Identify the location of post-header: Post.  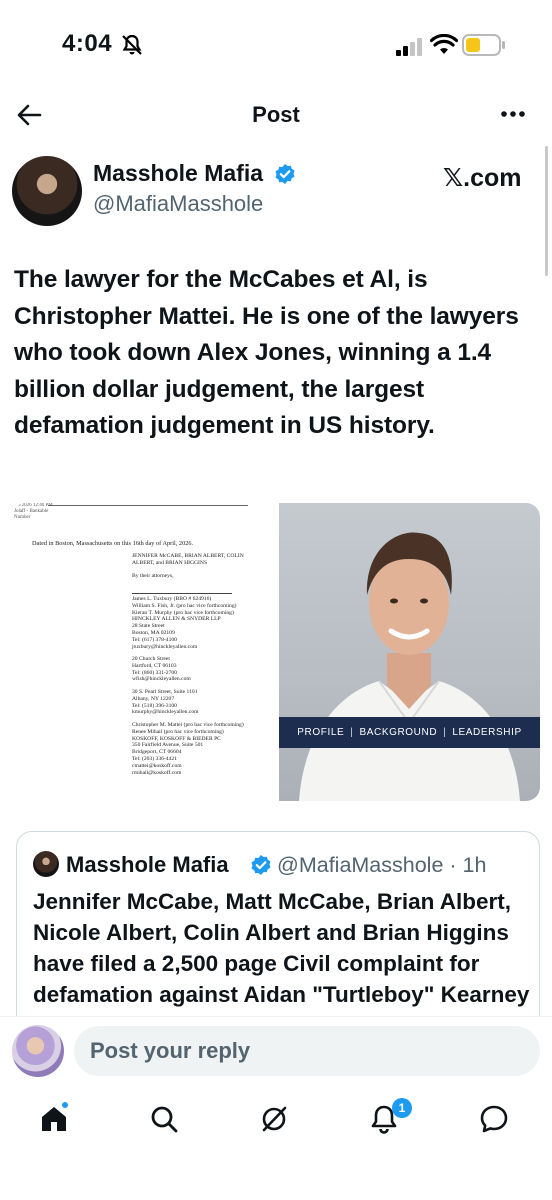
(276, 117).